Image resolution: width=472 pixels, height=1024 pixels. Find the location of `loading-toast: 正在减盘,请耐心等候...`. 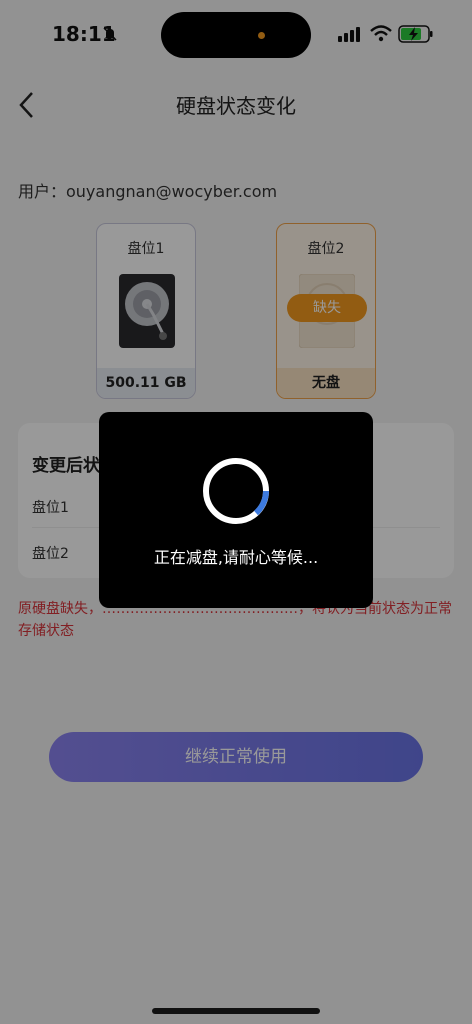

loading-toast: 正在减盘,请耐心等候... is located at coordinates (236, 510).